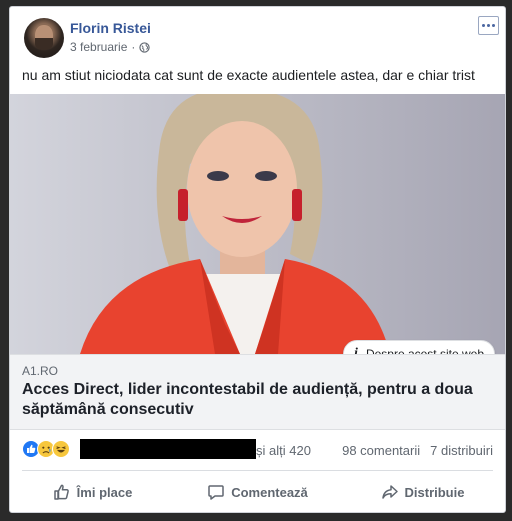  Describe the element at coordinates (389, 492) in the screenshot. I see `share-icon` at that location.